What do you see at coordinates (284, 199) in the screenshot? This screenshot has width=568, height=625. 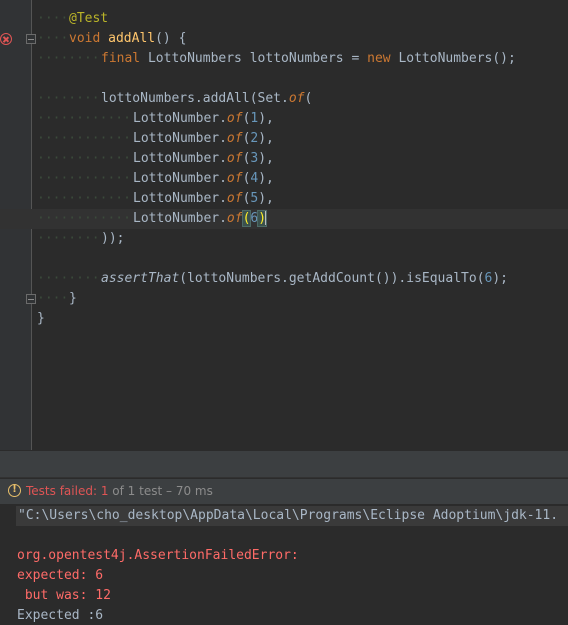 I see `code-line: ············ LottoNumber.of(5),` at bounding box center [284, 199].